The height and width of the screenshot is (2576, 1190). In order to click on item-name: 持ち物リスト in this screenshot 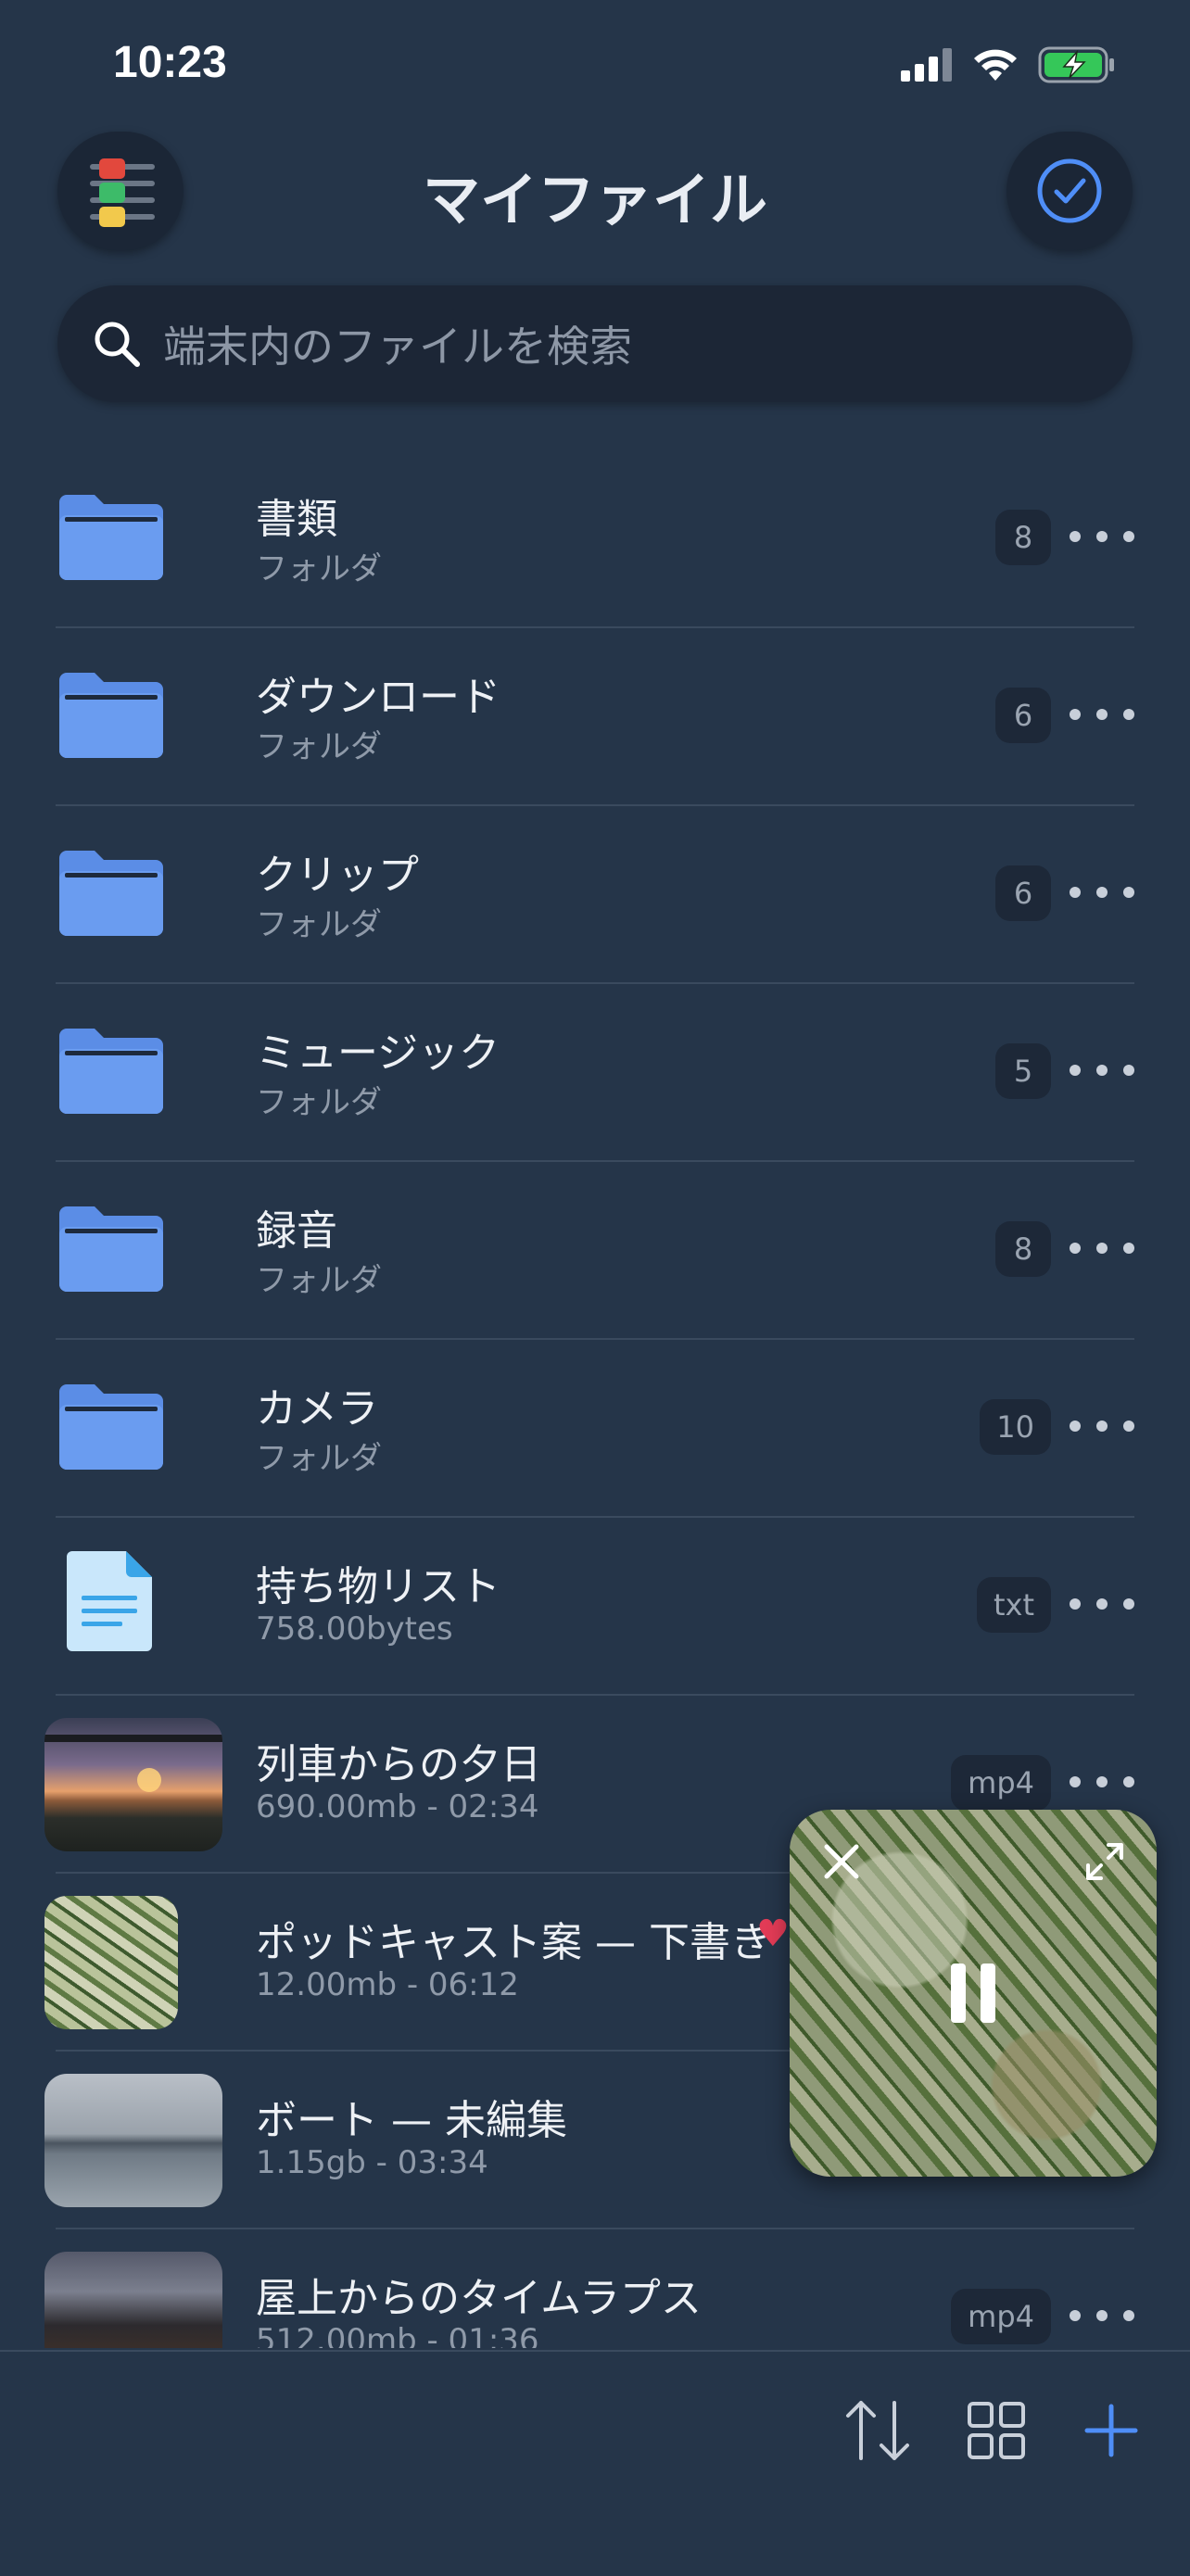, I will do `click(378, 1587)`.